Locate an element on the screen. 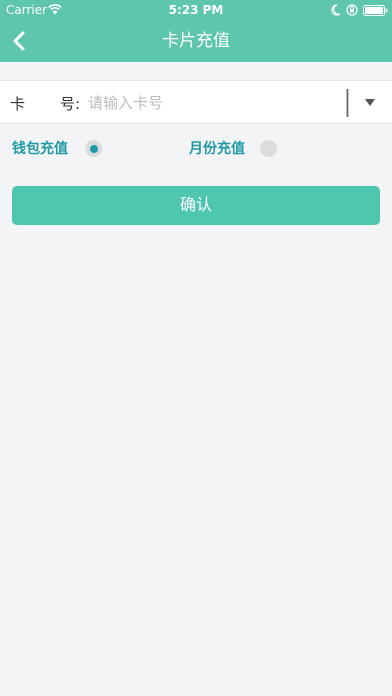 Image resolution: width=392 pixels, height=696 pixels. back-button is located at coordinates (21, 41).